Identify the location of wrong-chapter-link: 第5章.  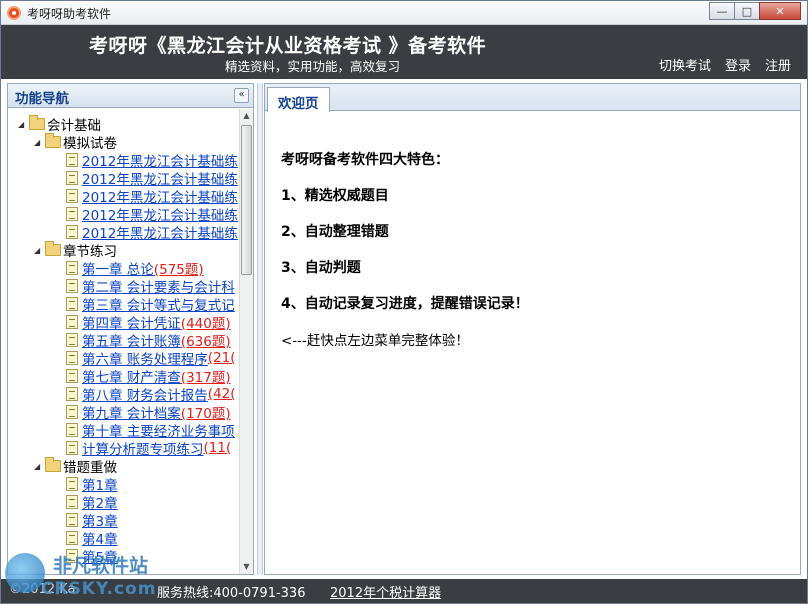
(100, 556).